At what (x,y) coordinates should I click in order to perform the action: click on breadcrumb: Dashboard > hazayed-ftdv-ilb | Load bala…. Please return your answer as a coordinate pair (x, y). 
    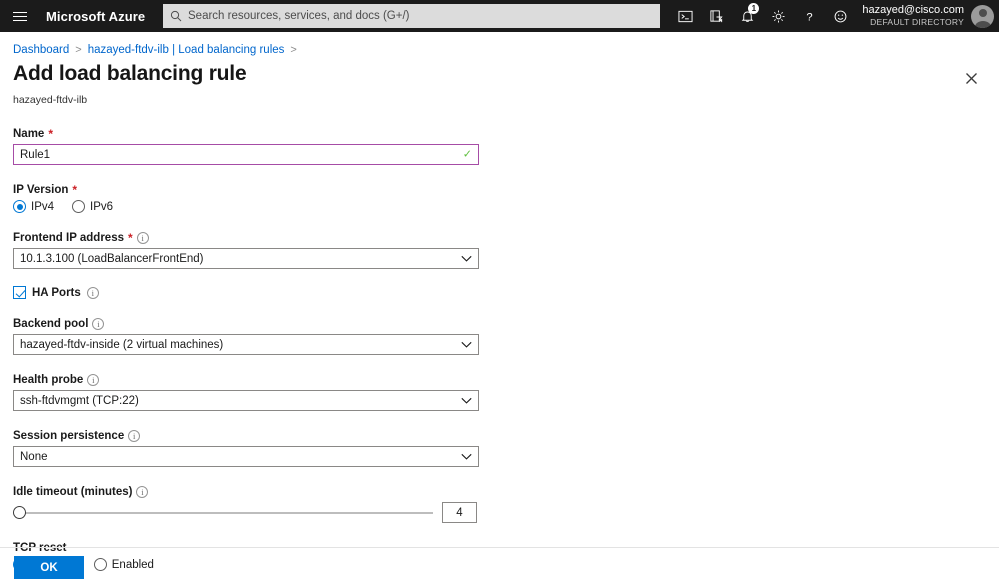
    Looking at the image, I should click on (499, 44).